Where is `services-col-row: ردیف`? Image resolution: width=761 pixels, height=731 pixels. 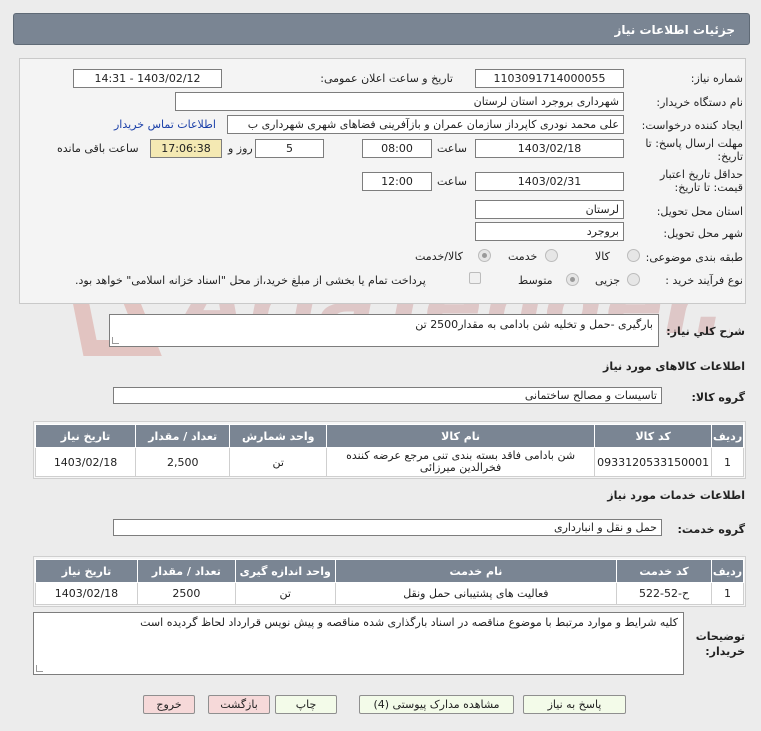
services-col-row: ردیف is located at coordinates (727, 571).